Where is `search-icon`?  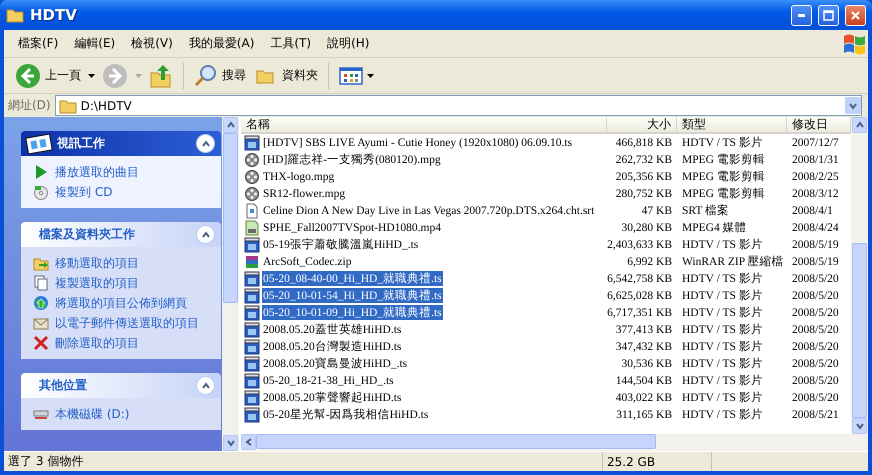
search-icon is located at coordinates (206, 76).